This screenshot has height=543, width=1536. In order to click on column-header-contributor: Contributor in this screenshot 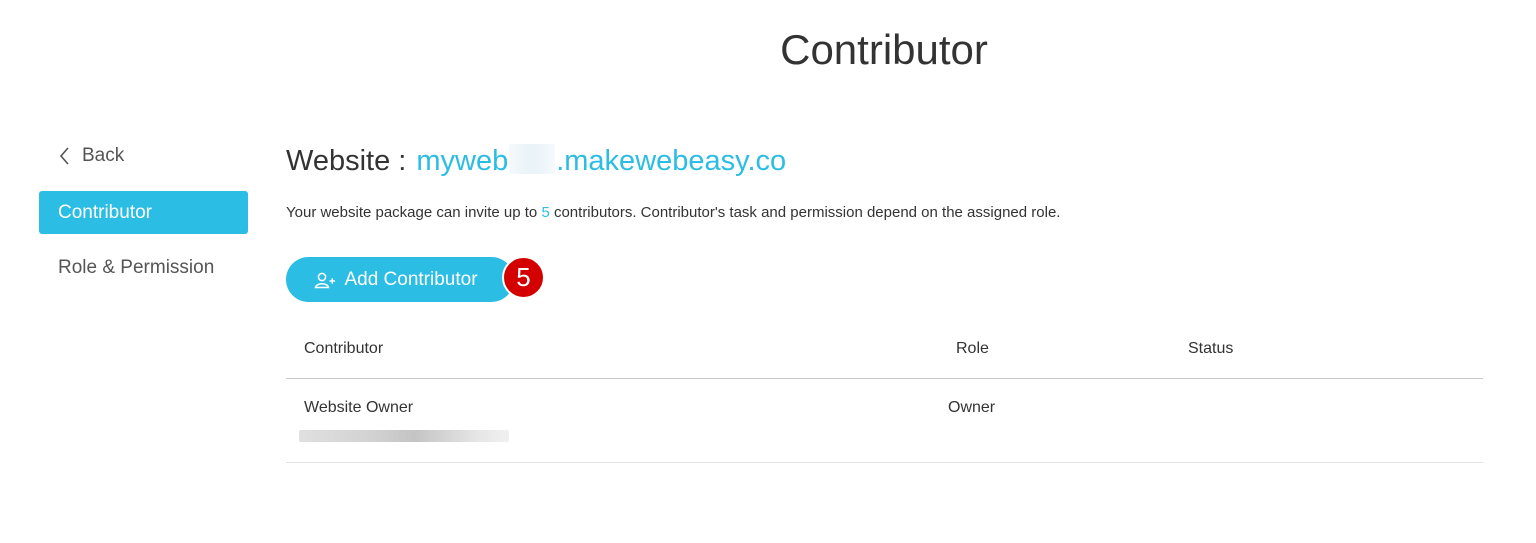, I will do `click(344, 348)`.